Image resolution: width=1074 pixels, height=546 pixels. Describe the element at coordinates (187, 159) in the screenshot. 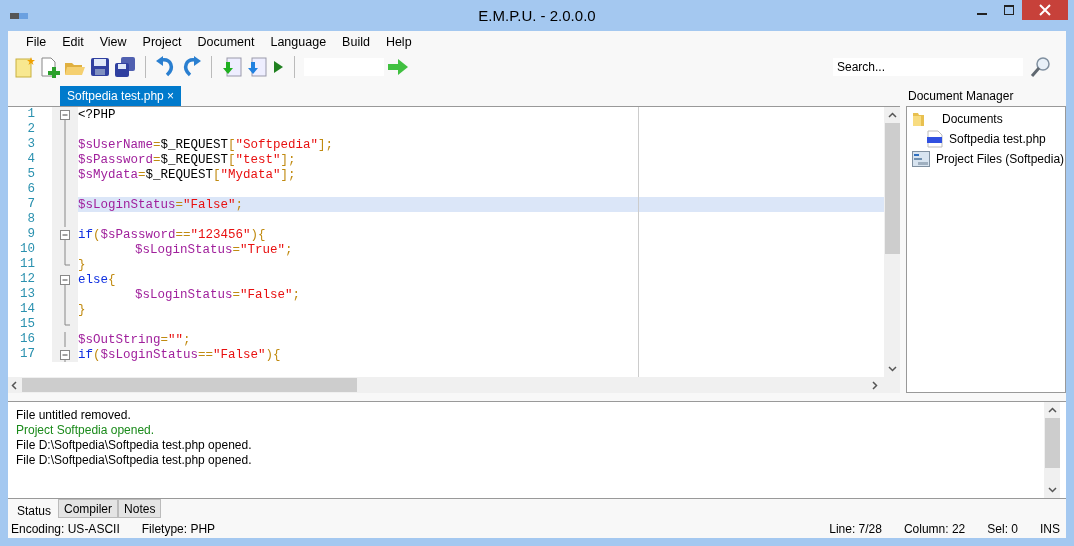

I see `code-line: $sPassword=$_REQUEST["test"];` at that location.